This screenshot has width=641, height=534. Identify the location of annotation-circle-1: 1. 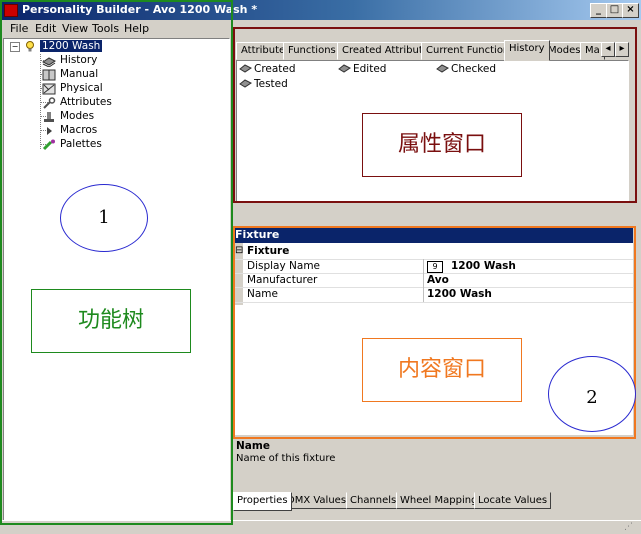
(104, 218).